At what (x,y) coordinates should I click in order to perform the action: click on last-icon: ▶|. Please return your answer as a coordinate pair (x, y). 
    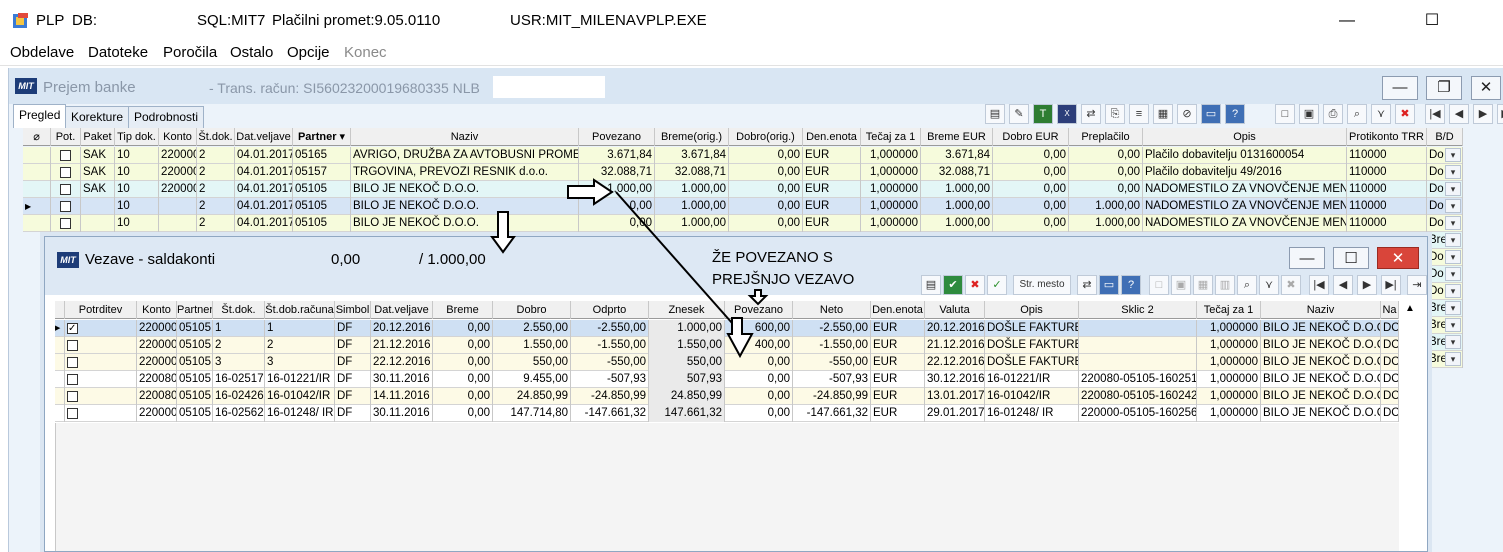
    Looking at the image, I should click on (1391, 285).